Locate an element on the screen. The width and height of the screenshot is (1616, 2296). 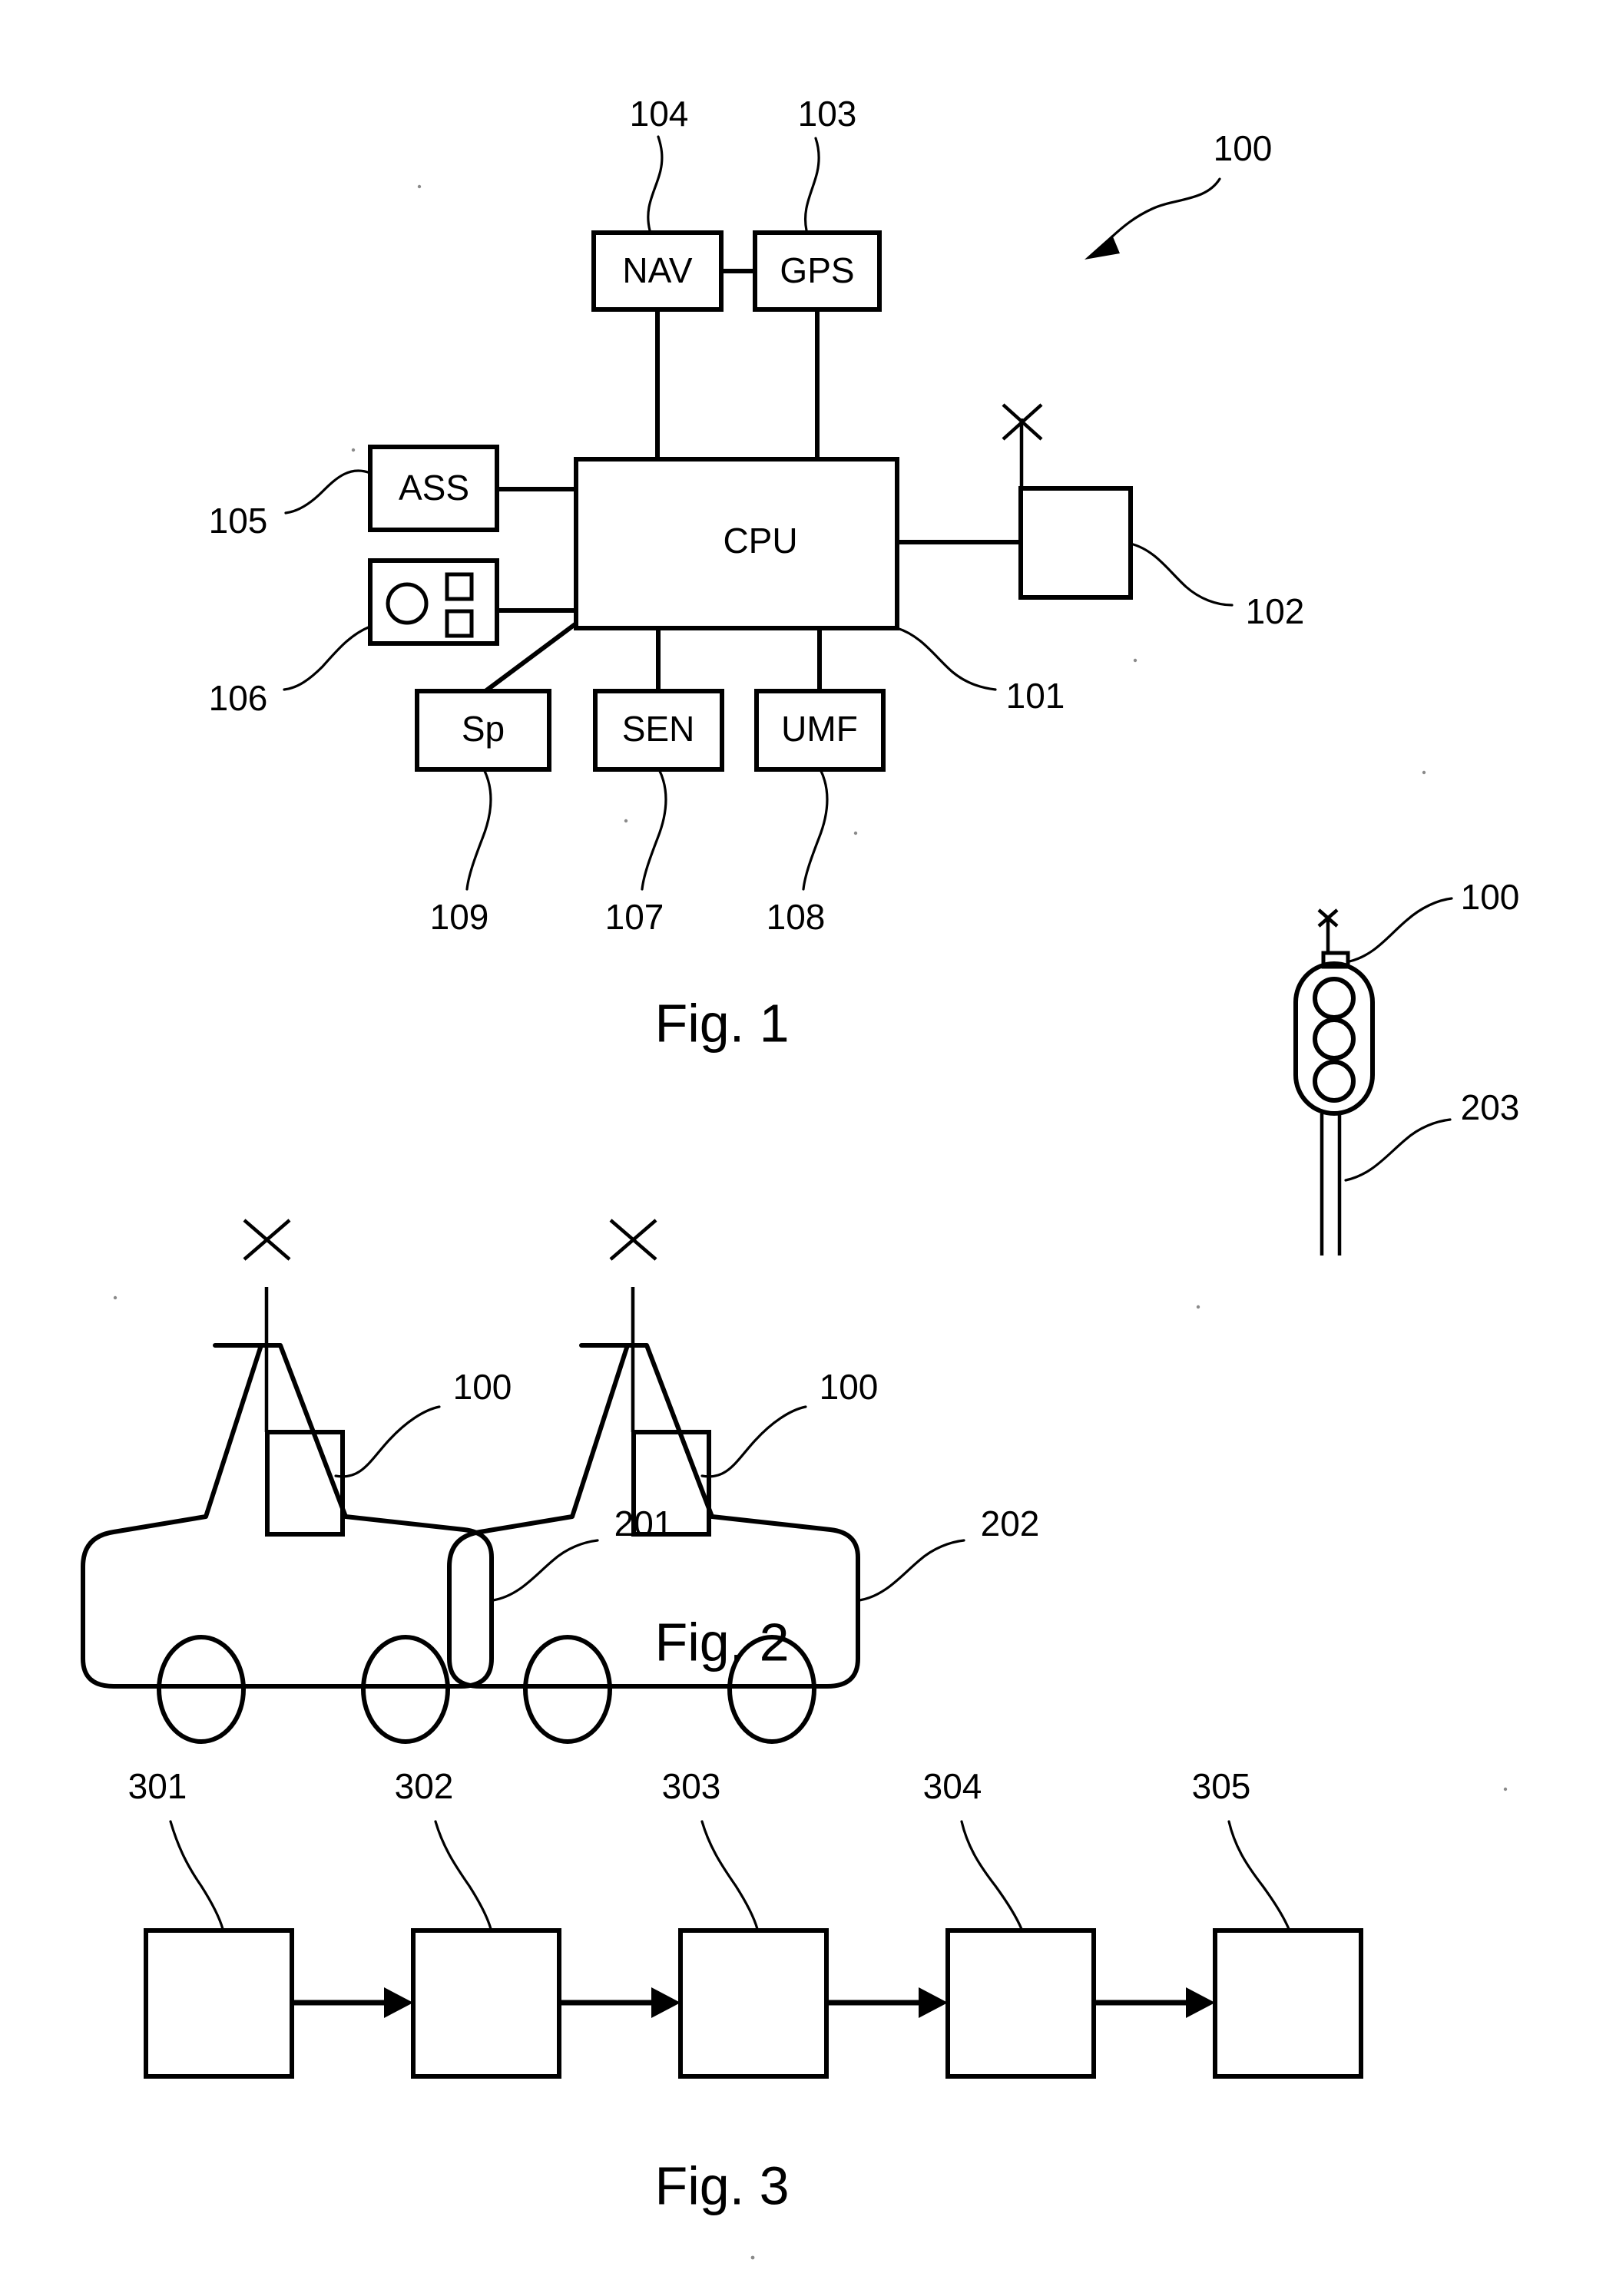
ref-104: 104 is located at coordinates (659, 114).